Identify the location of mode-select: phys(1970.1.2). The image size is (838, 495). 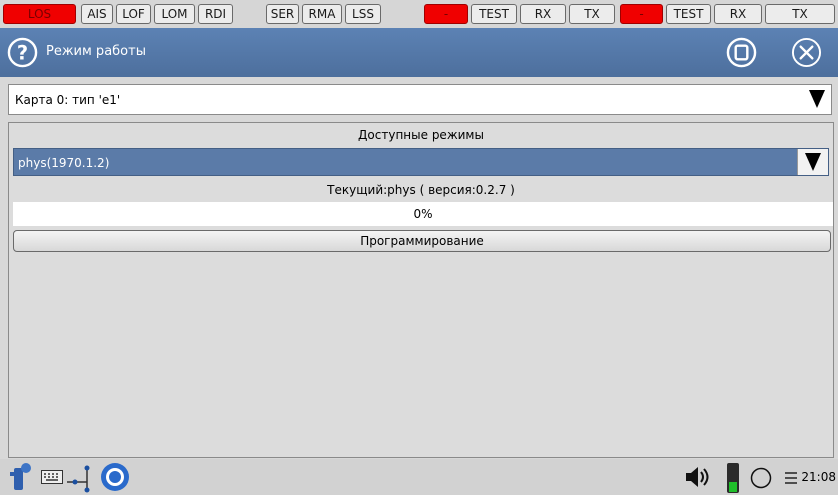
(421, 162).